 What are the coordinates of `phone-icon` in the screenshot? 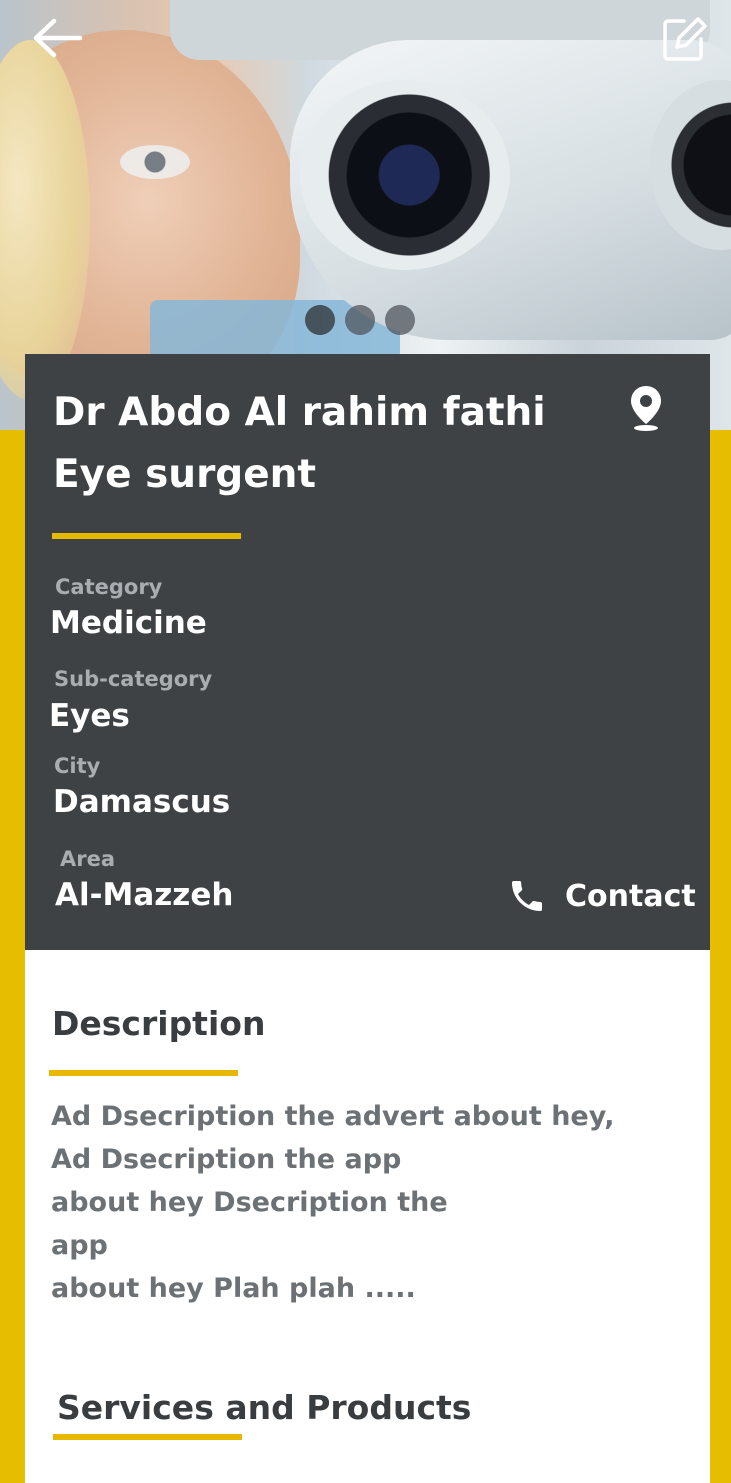 It's located at (527, 896).